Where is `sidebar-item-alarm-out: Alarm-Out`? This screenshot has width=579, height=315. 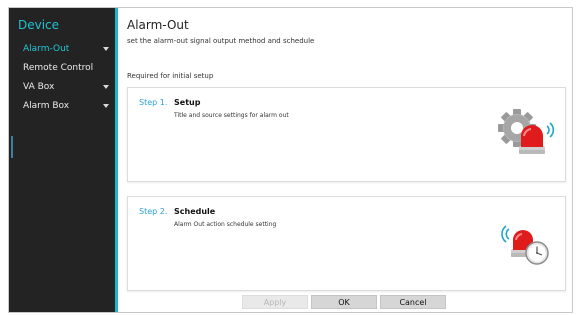 sidebar-item-alarm-out: Alarm-Out is located at coordinates (62, 49).